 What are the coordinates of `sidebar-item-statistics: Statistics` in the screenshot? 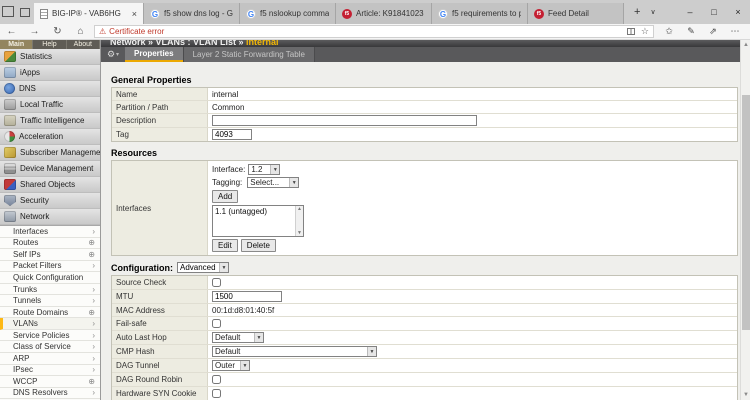 It's located at (50, 57).